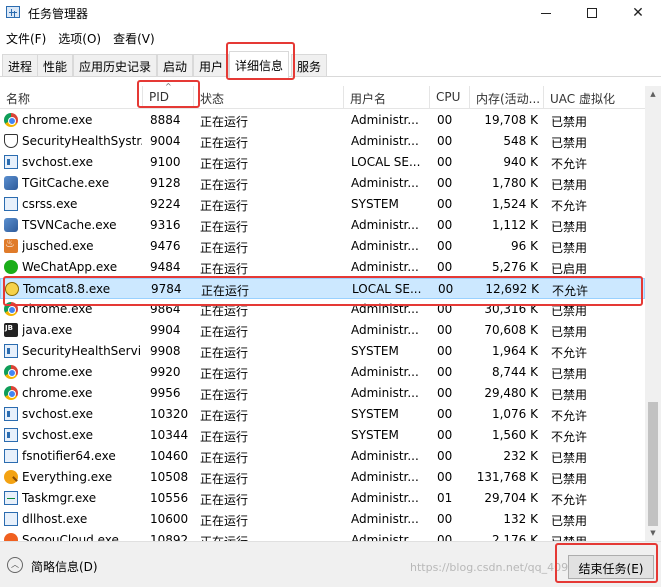 Image resolution: width=661 pixels, height=587 pixels. Describe the element at coordinates (520, 141) in the screenshot. I see `process-memory: 548 K` at that location.